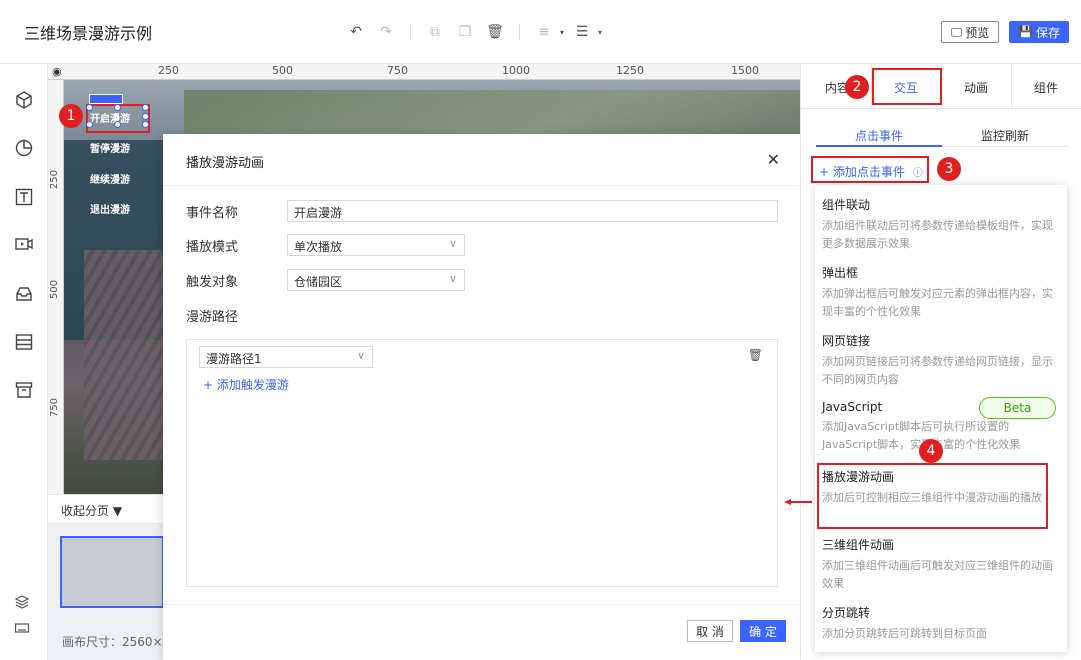 This screenshot has width=1081, height=660. I want to click on ruler-tick: 500, so click(282, 70).